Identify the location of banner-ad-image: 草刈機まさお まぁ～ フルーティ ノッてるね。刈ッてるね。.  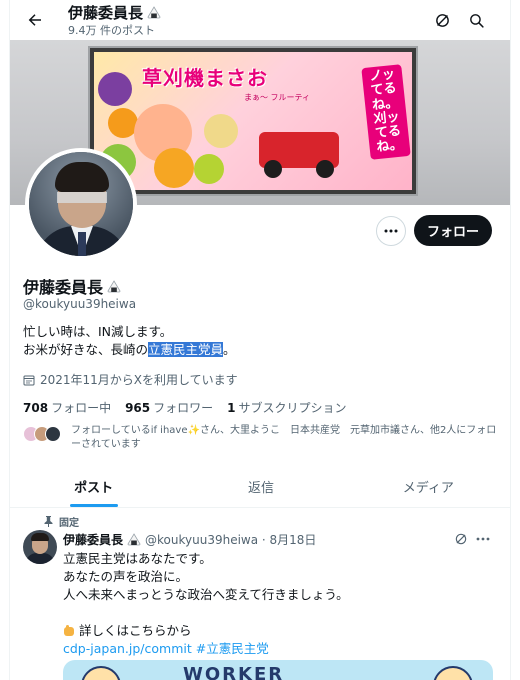
(253, 121).